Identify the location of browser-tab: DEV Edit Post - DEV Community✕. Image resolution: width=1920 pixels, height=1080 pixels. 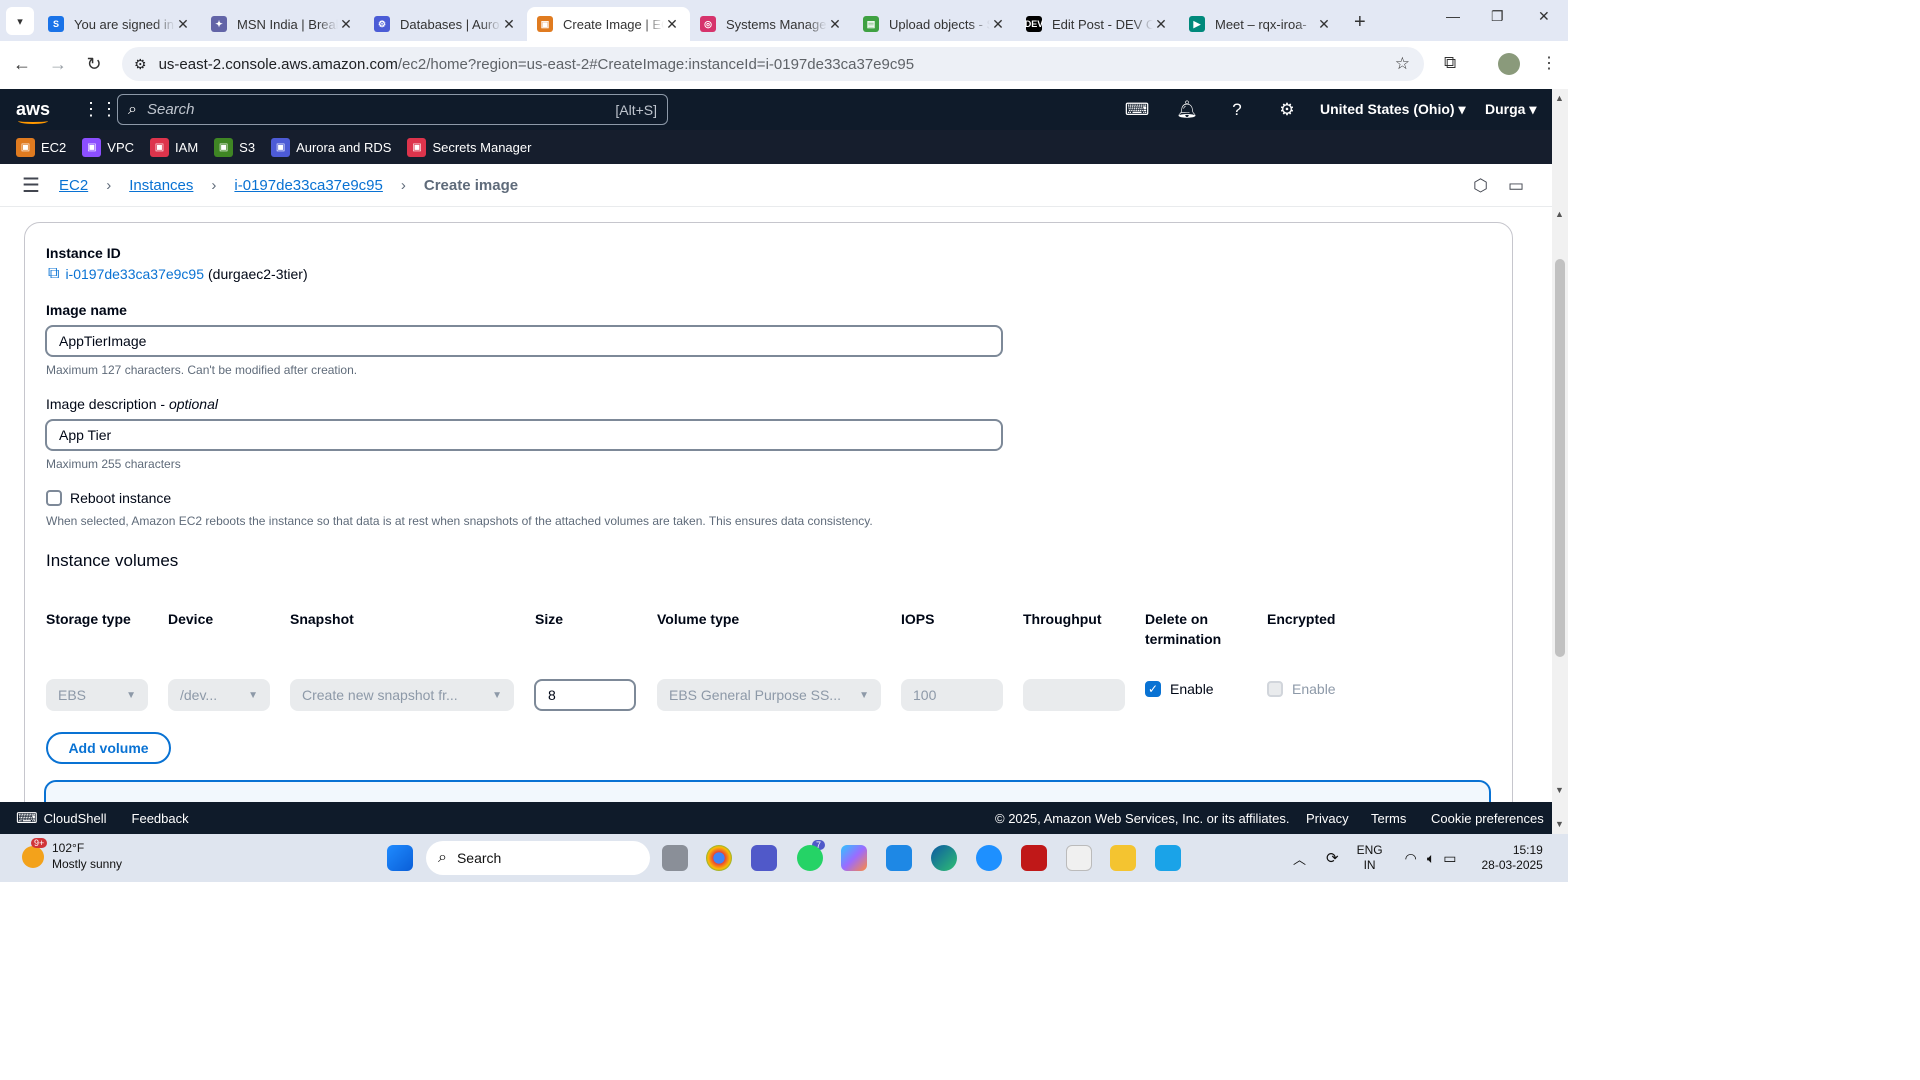
(1097, 24).